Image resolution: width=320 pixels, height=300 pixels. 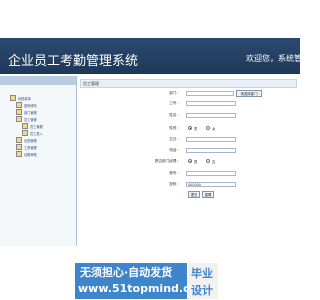 What do you see at coordinates (194, 194) in the screenshot?
I see `submit-button: 提交` at bounding box center [194, 194].